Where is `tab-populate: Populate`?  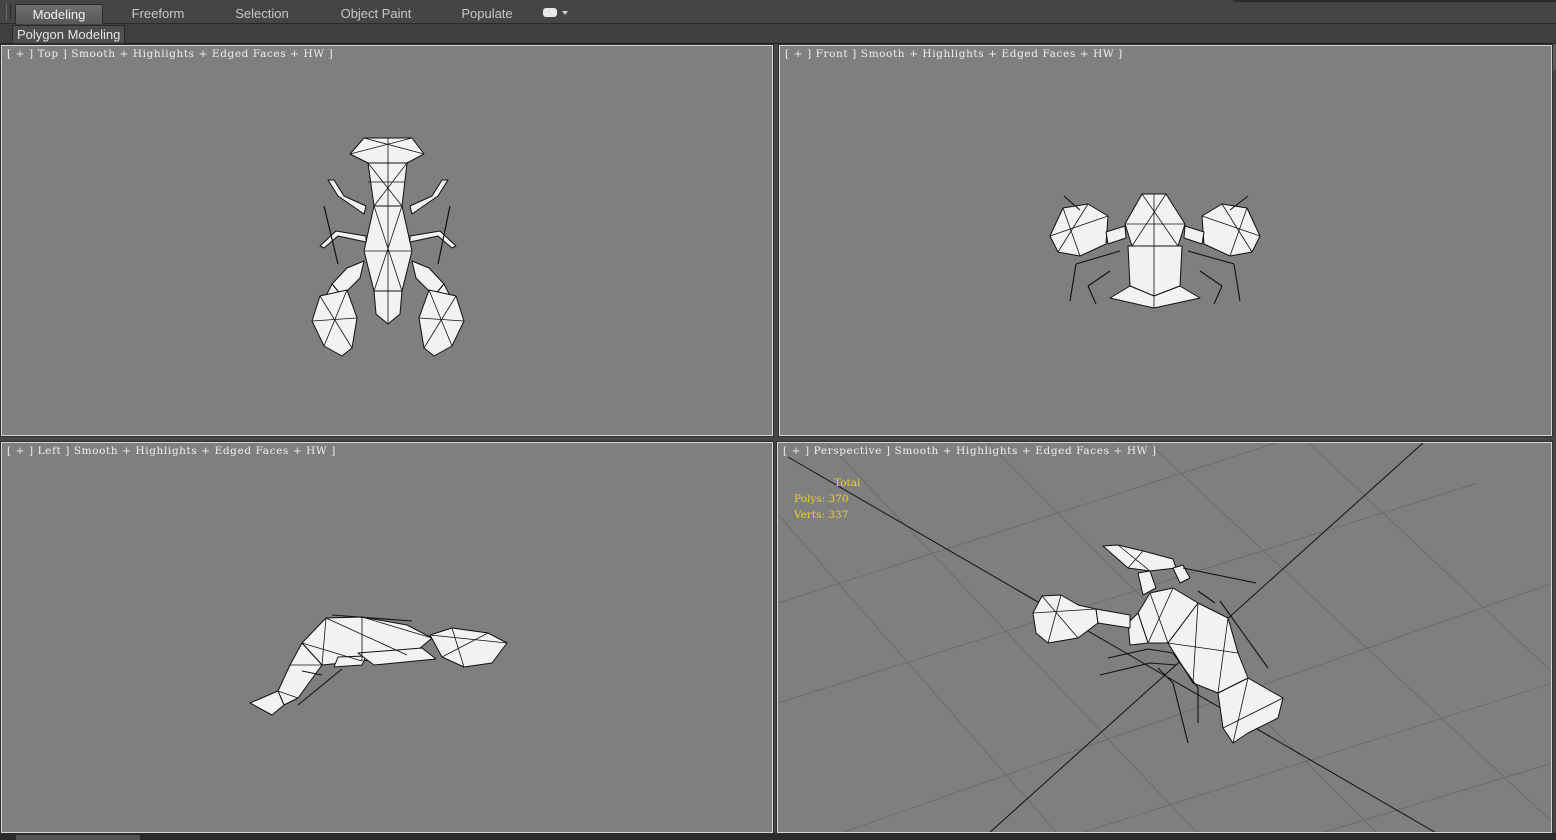
tab-populate: Populate is located at coordinates (487, 13).